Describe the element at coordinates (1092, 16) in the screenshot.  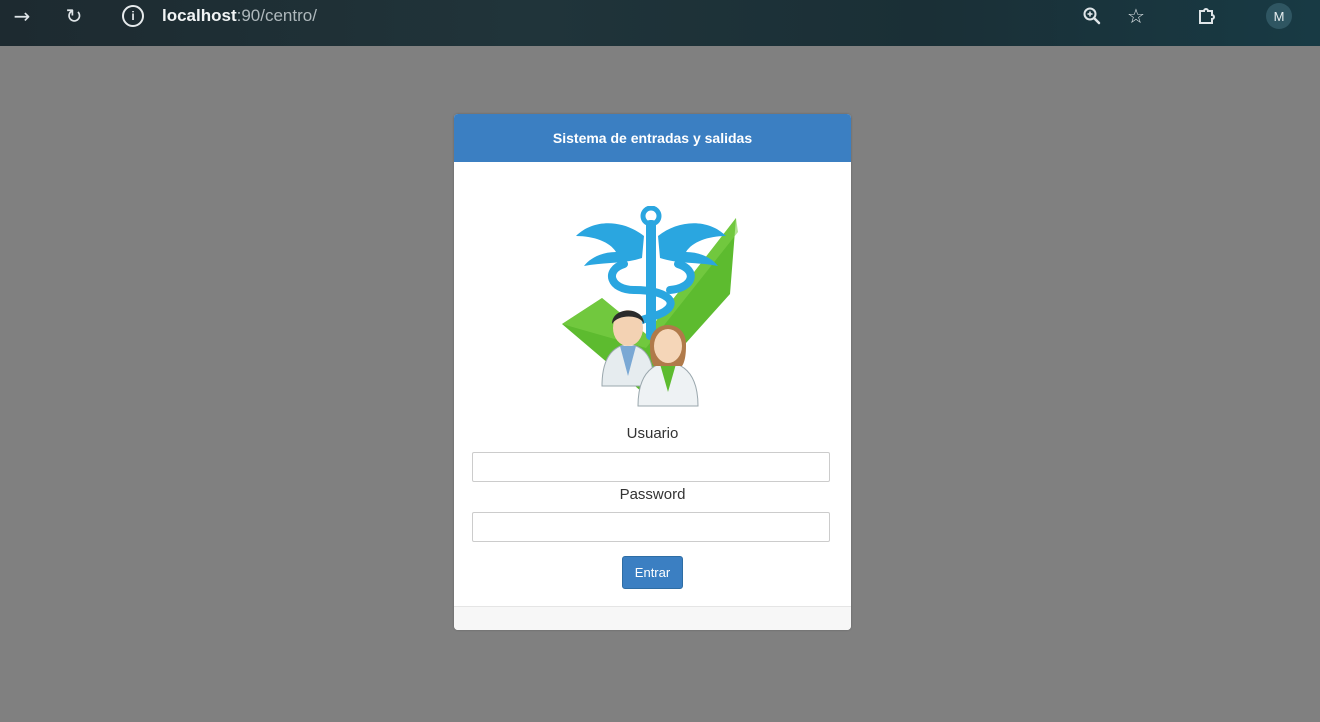
I see `zoom-icon` at that location.